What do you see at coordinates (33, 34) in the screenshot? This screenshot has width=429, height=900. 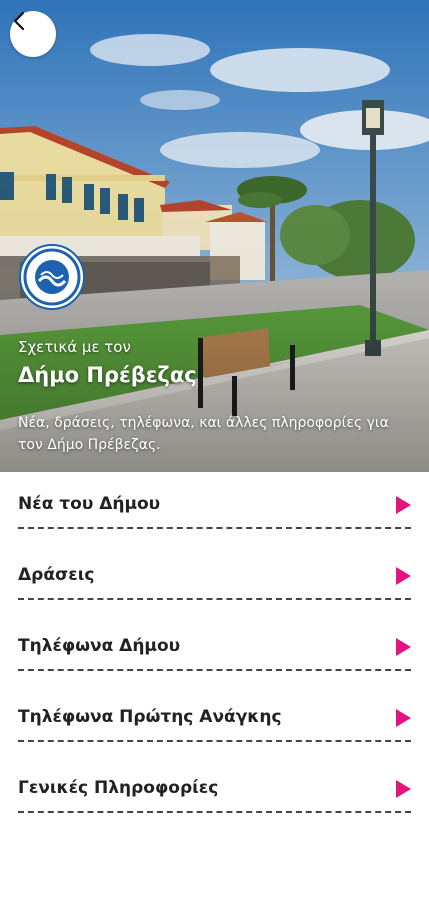 I see `back-button` at bounding box center [33, 34].